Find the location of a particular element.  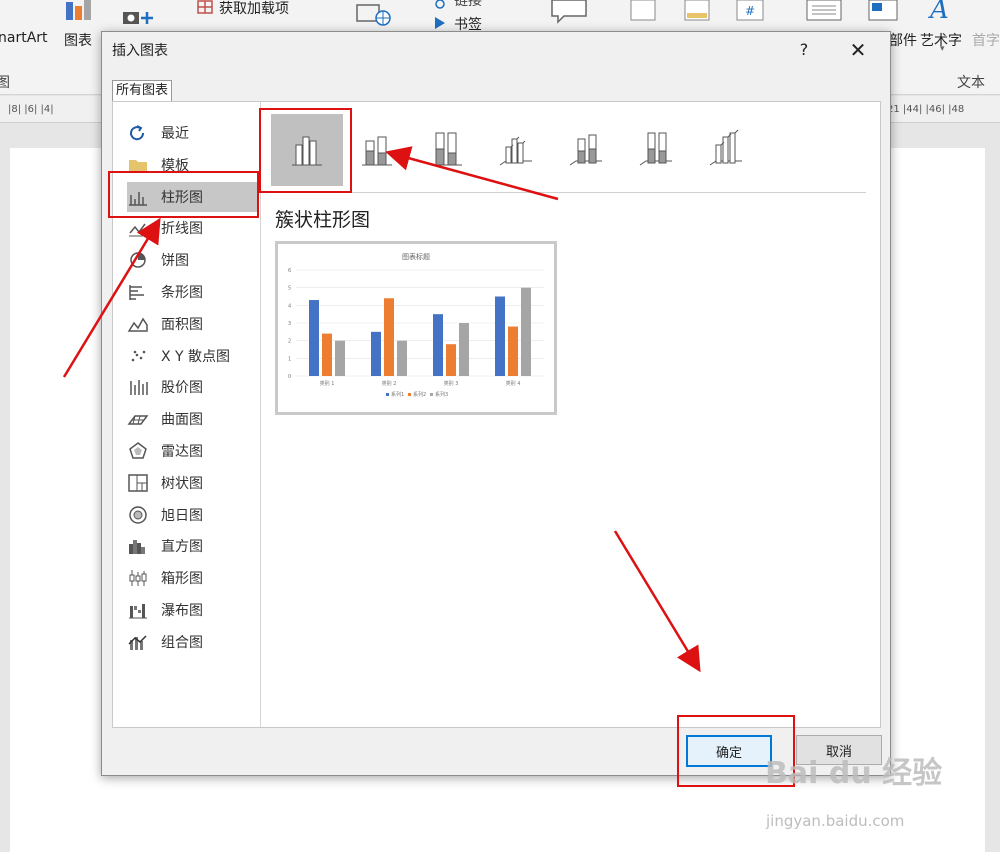

watermark-logo: Bai du 经验 is located at coordinates (854, 773).